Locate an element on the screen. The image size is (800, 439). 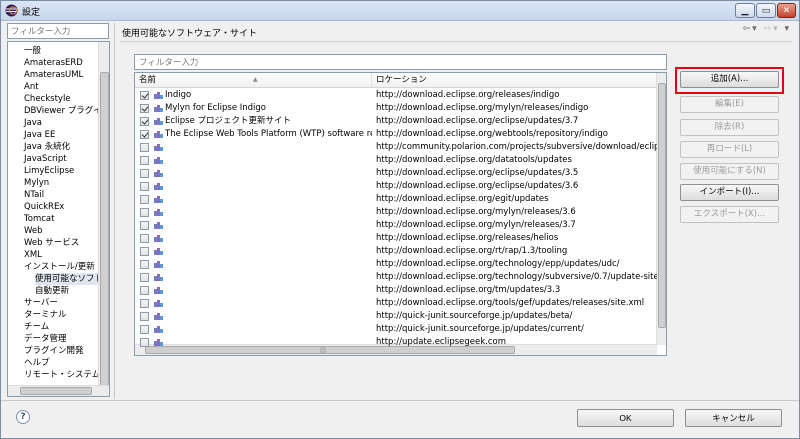
tree-item: Java is located at coordinates (33, 123).